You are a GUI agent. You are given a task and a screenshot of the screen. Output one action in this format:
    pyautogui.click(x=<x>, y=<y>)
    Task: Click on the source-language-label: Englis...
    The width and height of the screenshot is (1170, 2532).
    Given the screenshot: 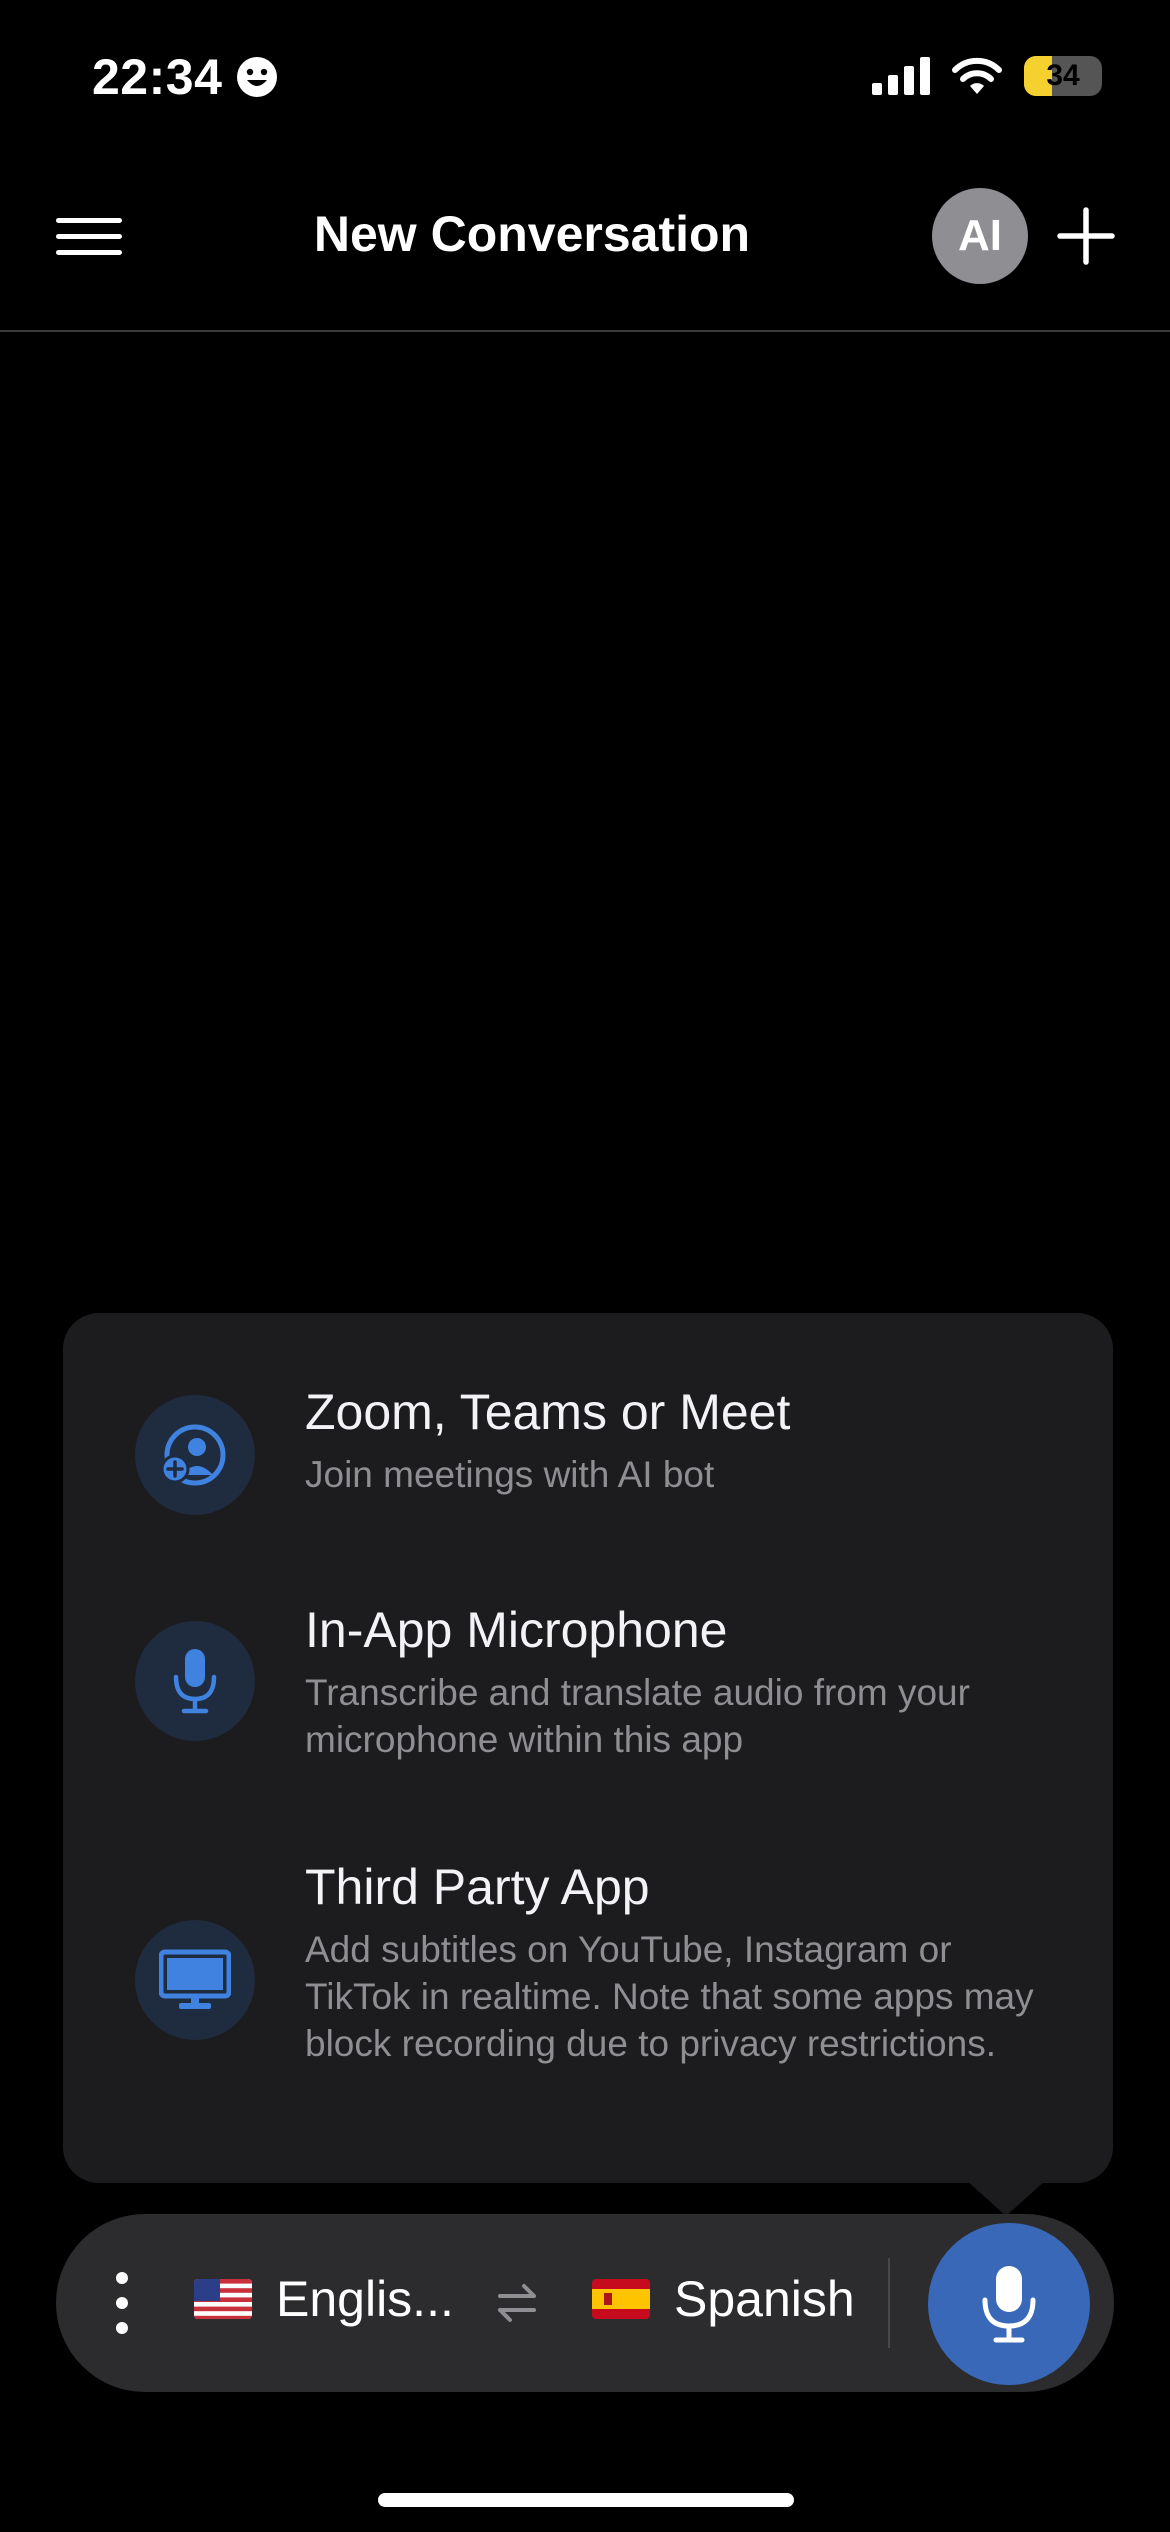 What is the action you would take?
    pyautogui.click(x=365, y=2299)
    